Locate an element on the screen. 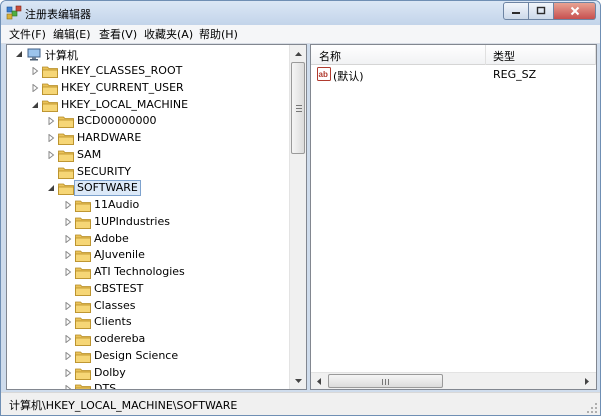  menu-favorites: 收藏夹(A) is located at coordinates (168, 34).